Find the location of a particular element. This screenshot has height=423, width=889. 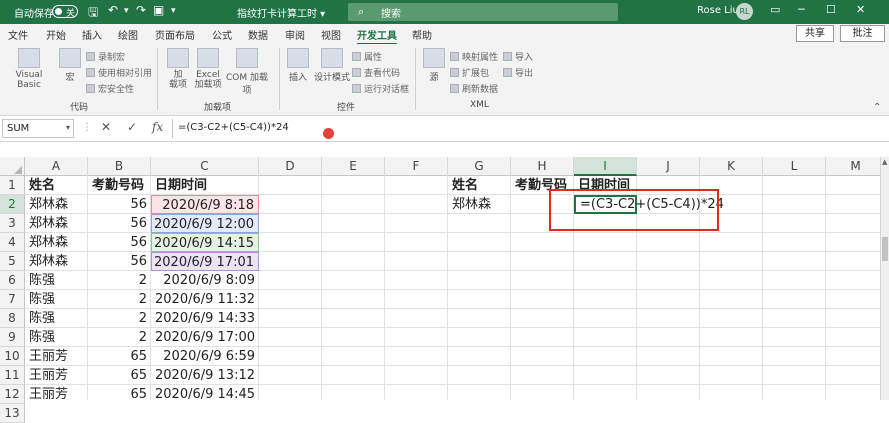

search-box: ⌕ 搜索 is located at coordinates (483, 12).